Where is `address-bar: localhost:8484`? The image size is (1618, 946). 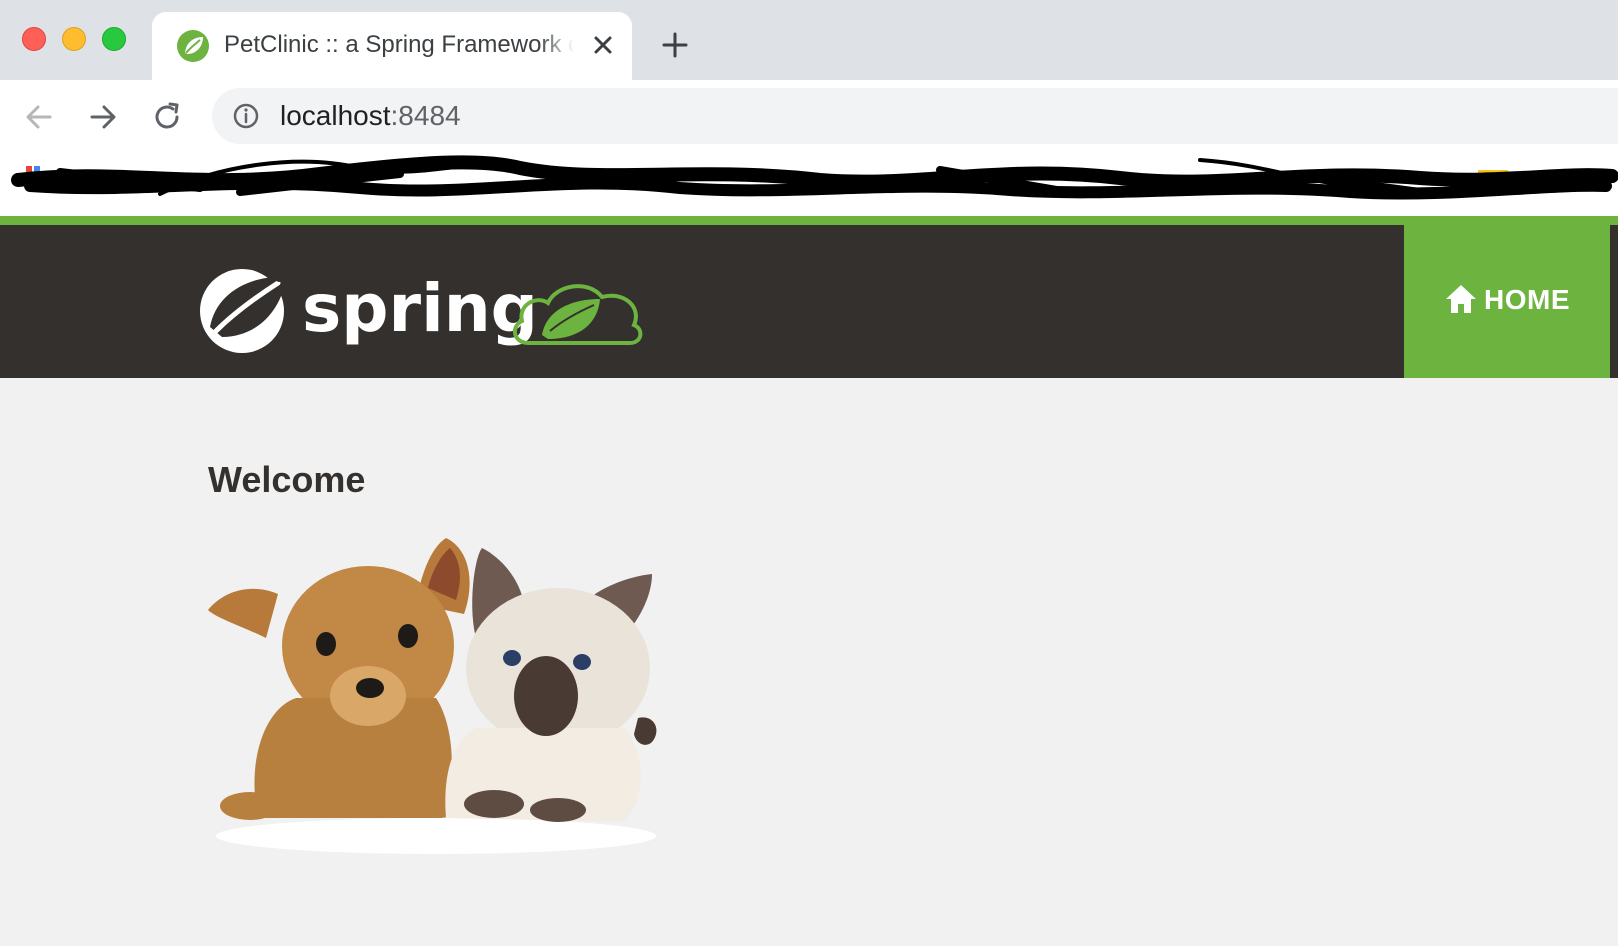 address-bar: localhost:8484 is located at coordinates (915, 116).